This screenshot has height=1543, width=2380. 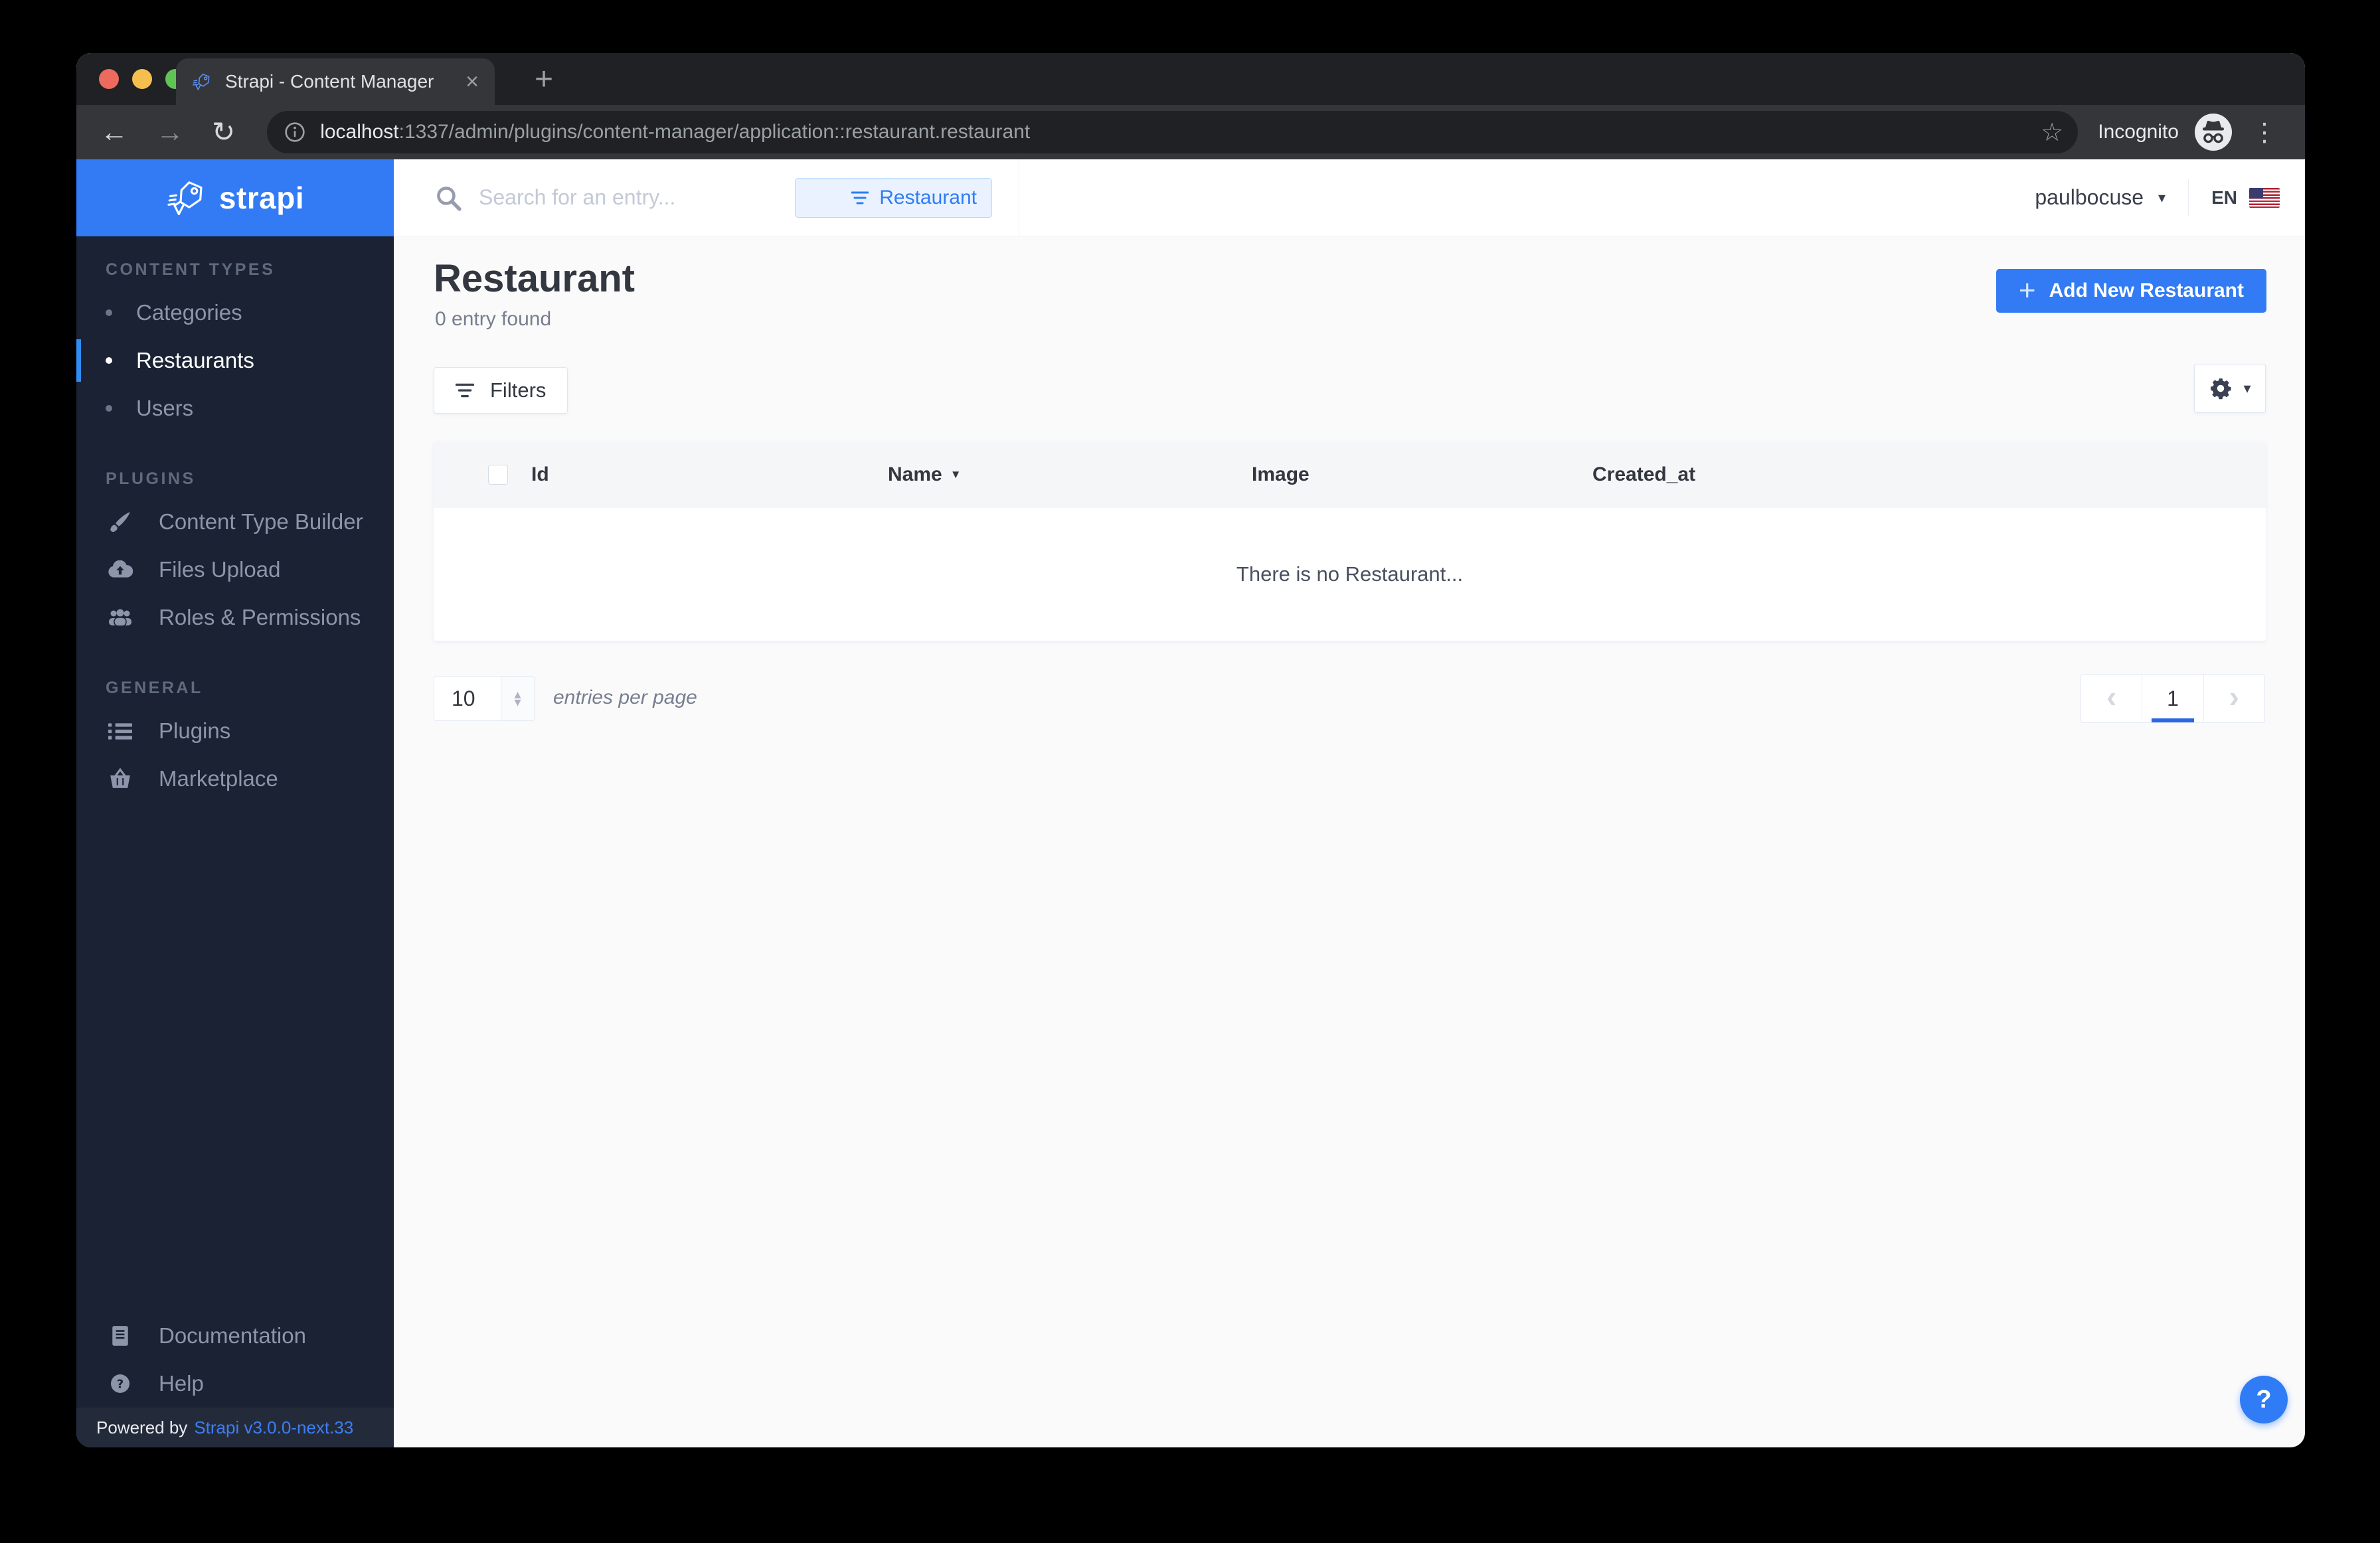 I want to click on page-number-button: 1, so click(x=2172, y=698).